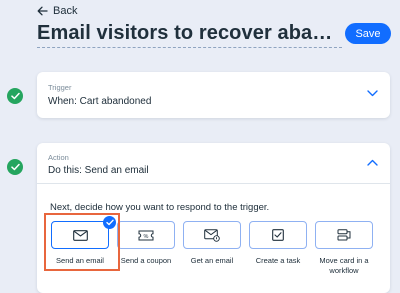  What do you see at coordinates (344, 265) in the screenshot?
I see `option-label: Move card in a workflow` at bounding box center [344, 265].